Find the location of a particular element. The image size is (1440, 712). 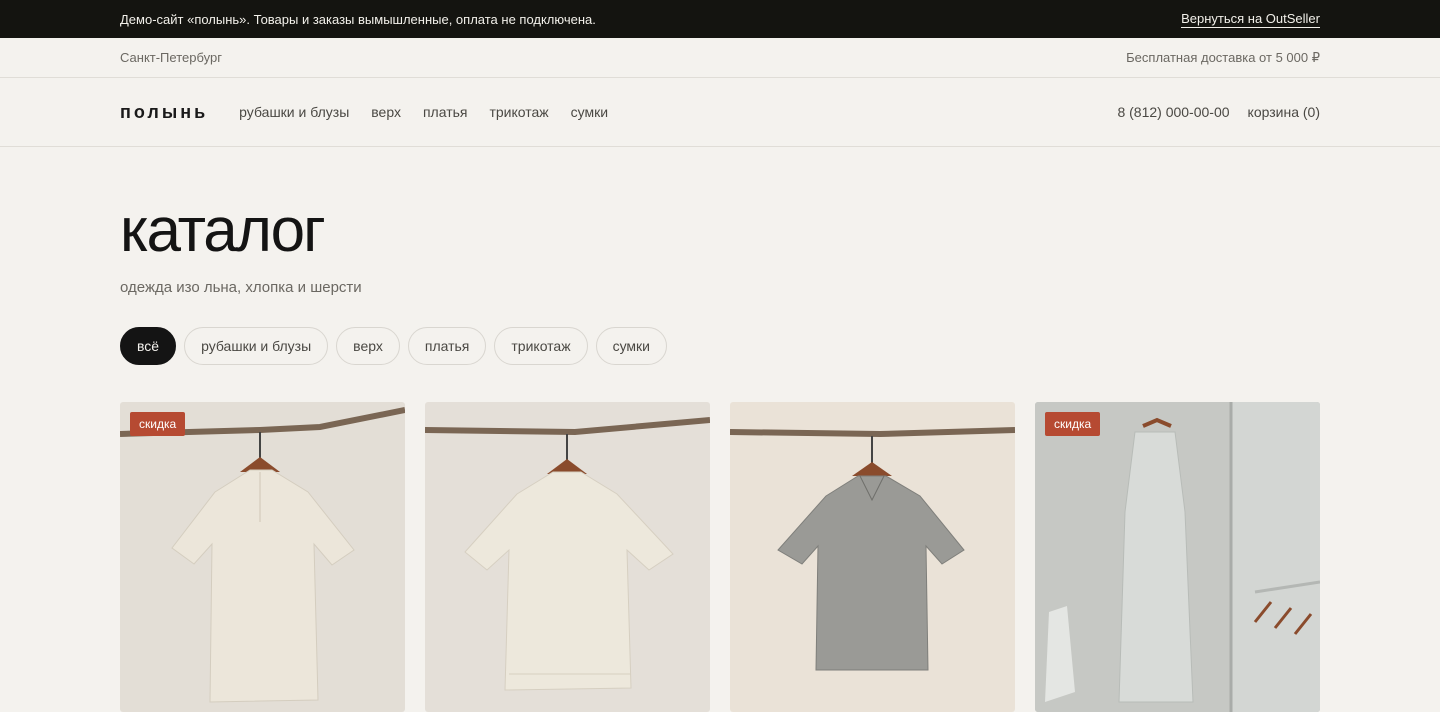

page-subtitle: одежда изо льна, хлопка и шерсти is located at coordinates (241, 287).